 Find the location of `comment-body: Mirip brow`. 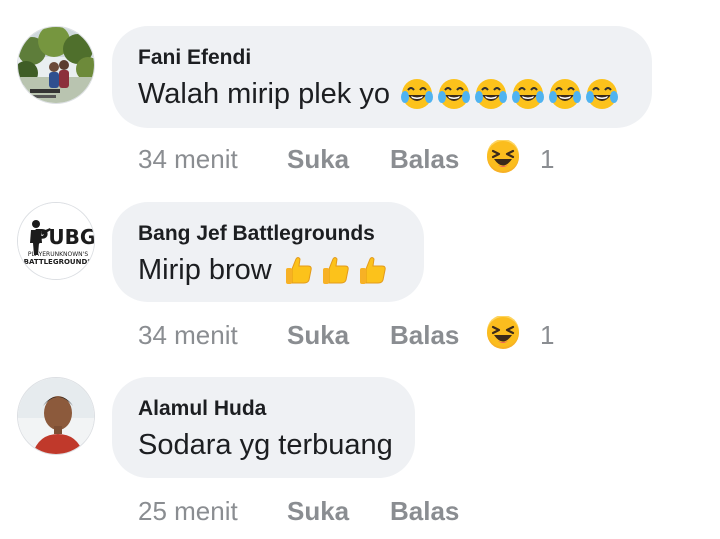

comment-body: Mirip brow is located at coordinates (265, 270).